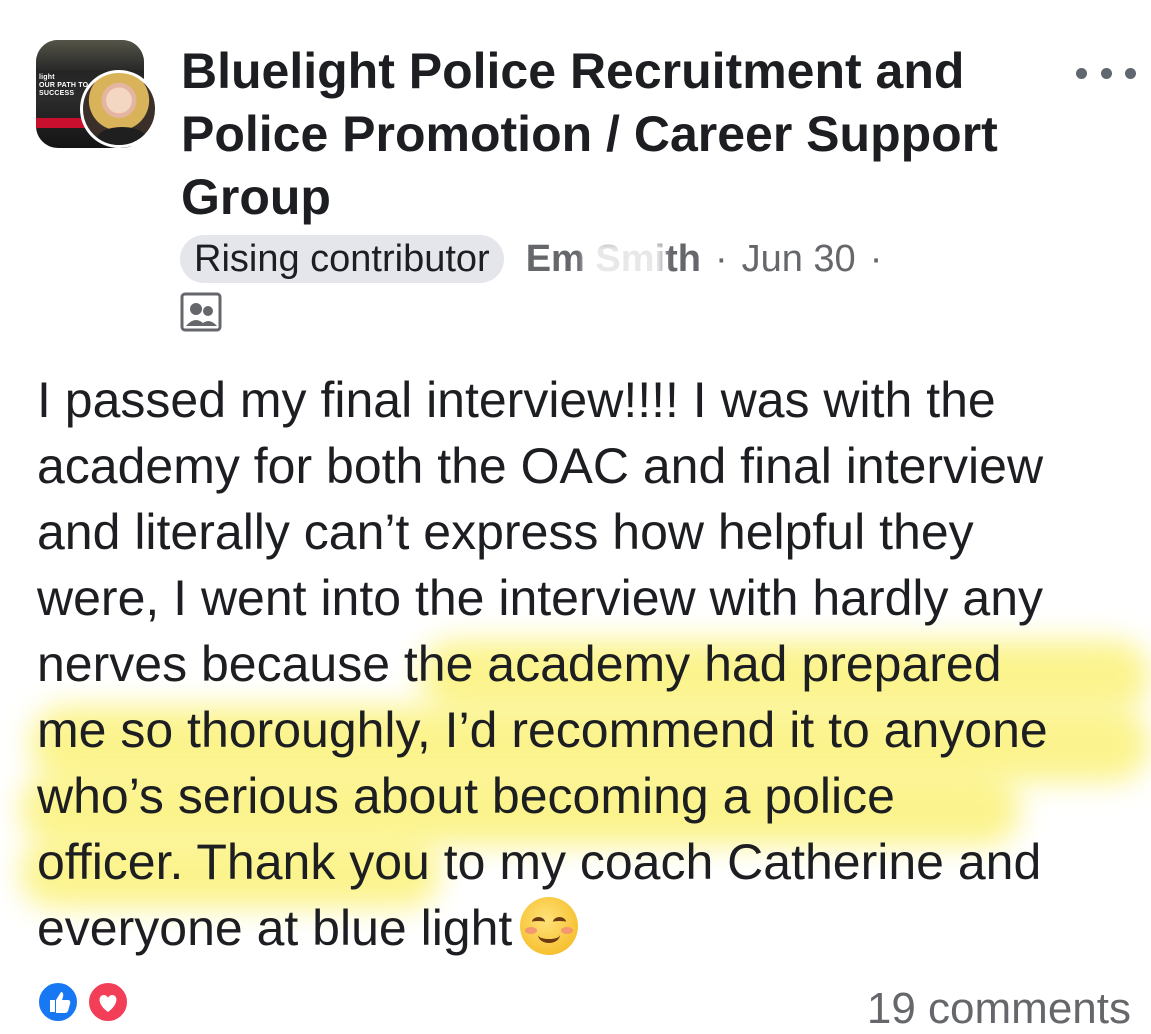  I want to click on reaction-summary, so click(86, 1002).